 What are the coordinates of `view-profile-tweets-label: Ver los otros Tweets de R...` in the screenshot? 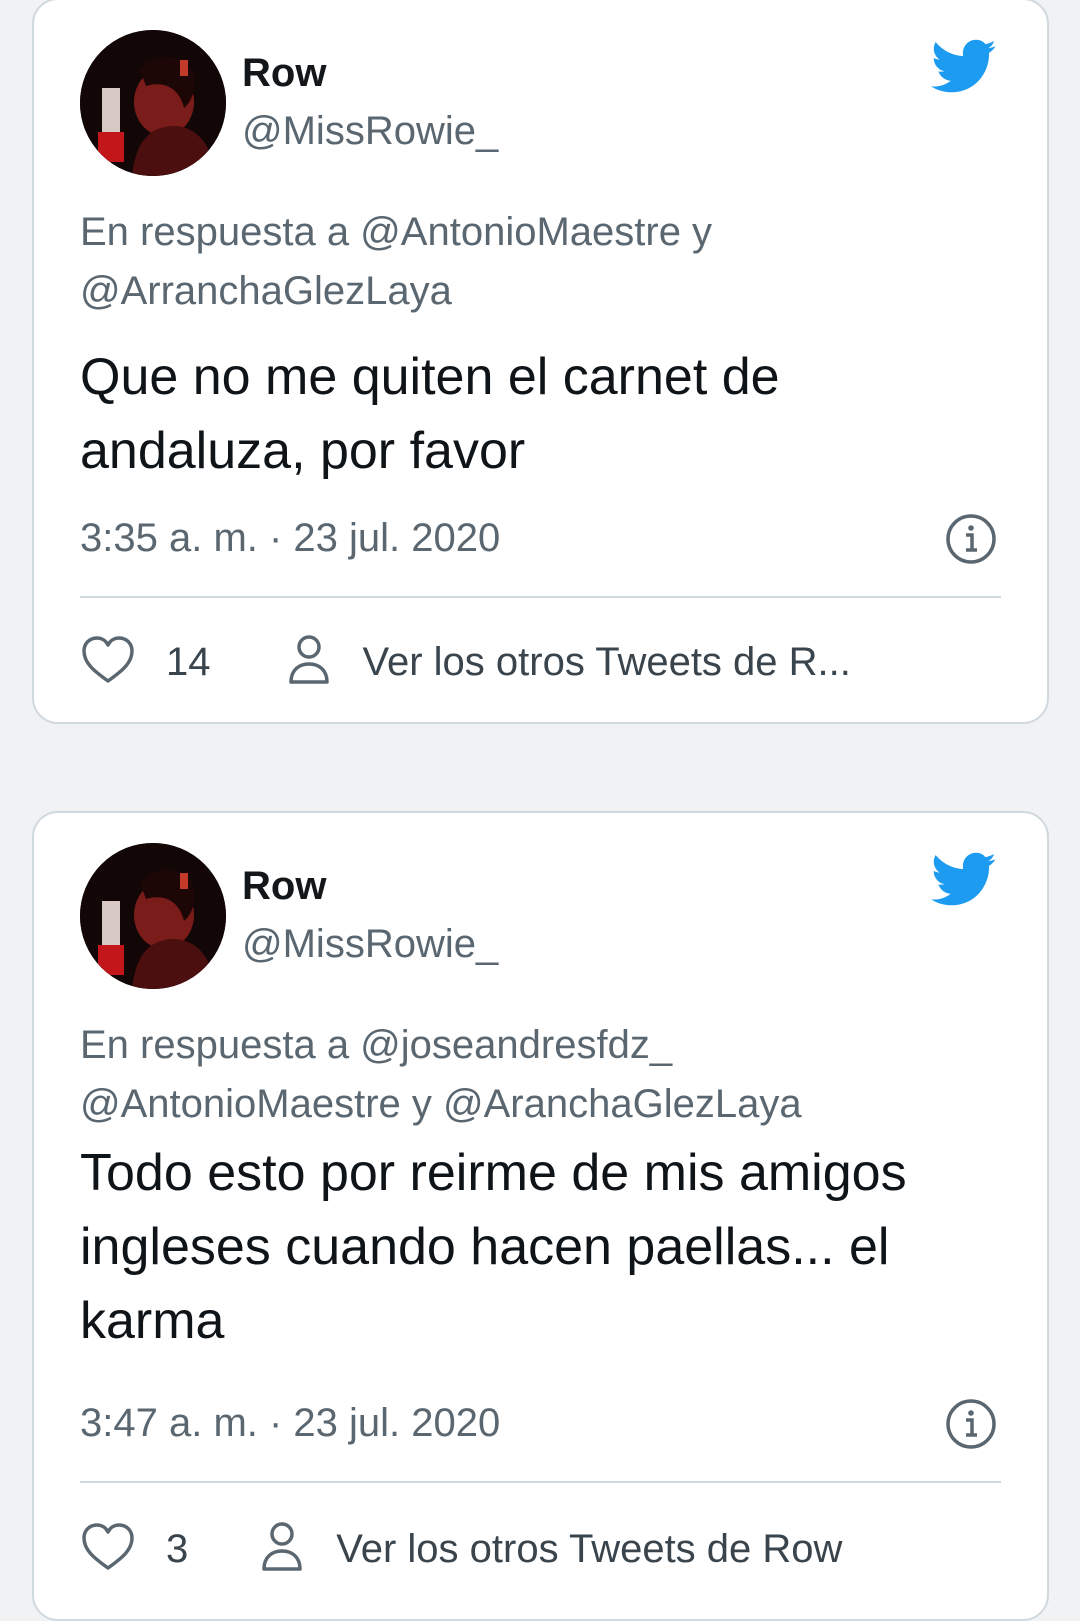 It's located at (606, 661).